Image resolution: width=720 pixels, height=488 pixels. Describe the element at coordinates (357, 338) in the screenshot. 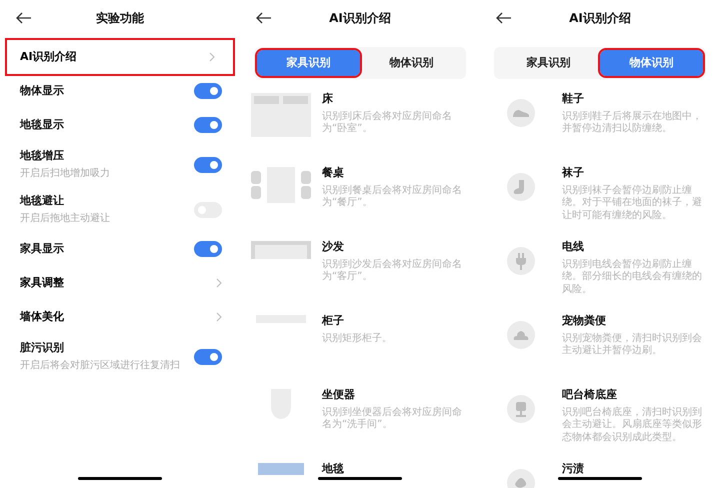

I see `item-description: 识别矩形柜子。` at that location.